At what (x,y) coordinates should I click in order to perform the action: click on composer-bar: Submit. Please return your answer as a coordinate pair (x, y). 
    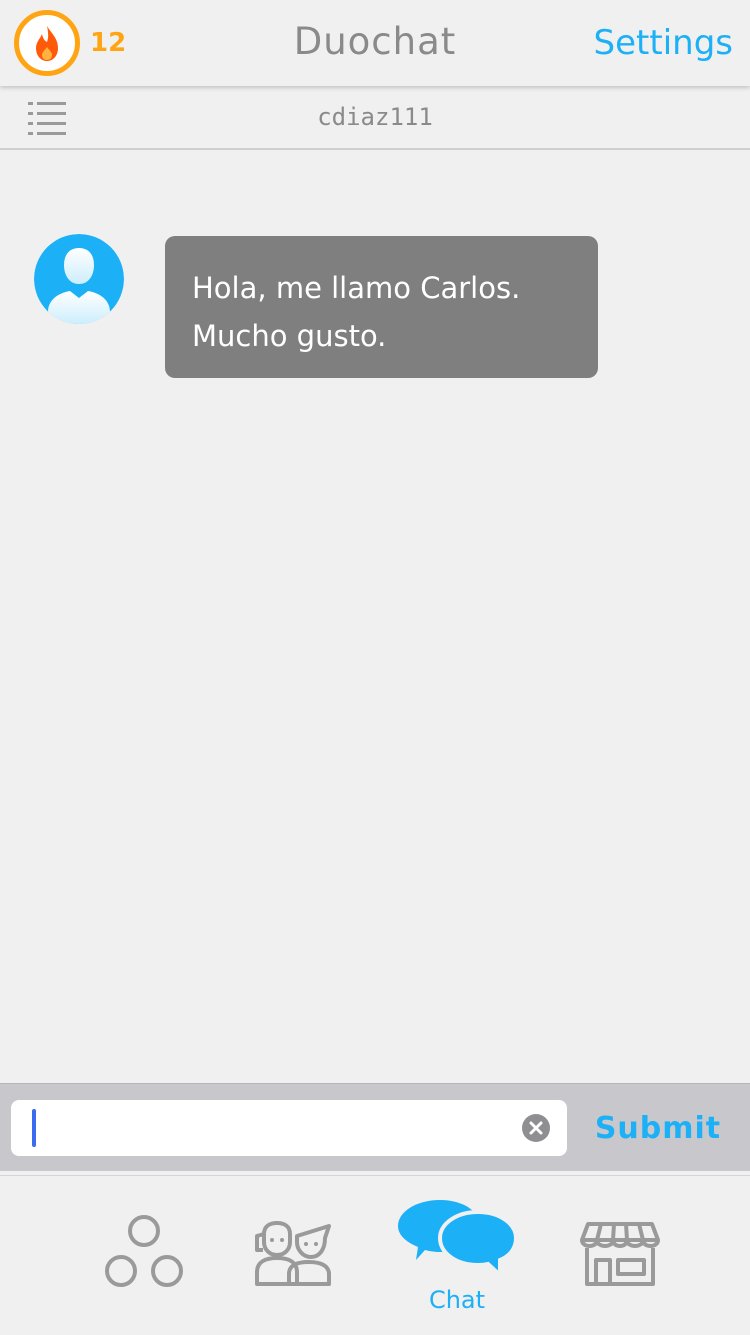
    Looking at the image, I should click on (375, 1127).